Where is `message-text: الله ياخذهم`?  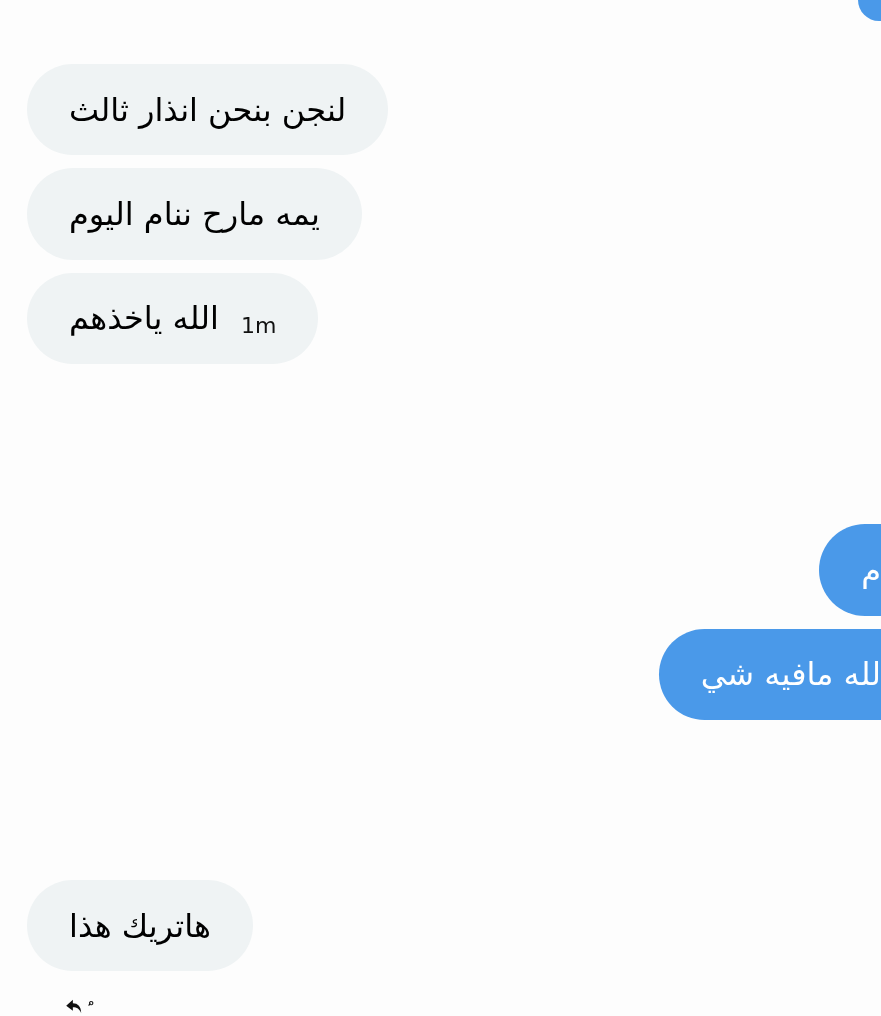
message-text: الله ياخذهم is located at coordinates (144, 319).